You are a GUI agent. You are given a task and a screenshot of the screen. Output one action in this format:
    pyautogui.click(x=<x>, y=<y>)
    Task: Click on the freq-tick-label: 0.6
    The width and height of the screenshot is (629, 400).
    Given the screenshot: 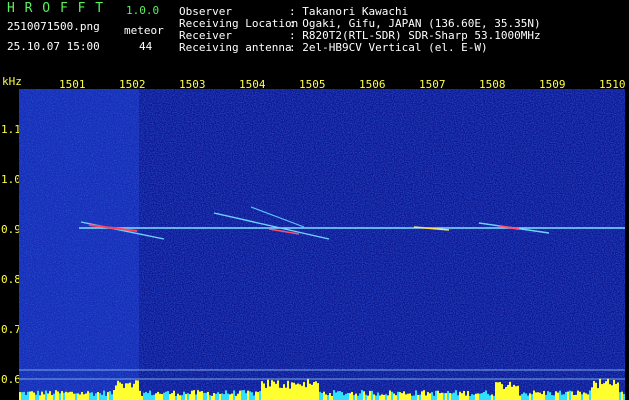 What is the action you would take?
    pyautogui.click(x=11, y=379)
    